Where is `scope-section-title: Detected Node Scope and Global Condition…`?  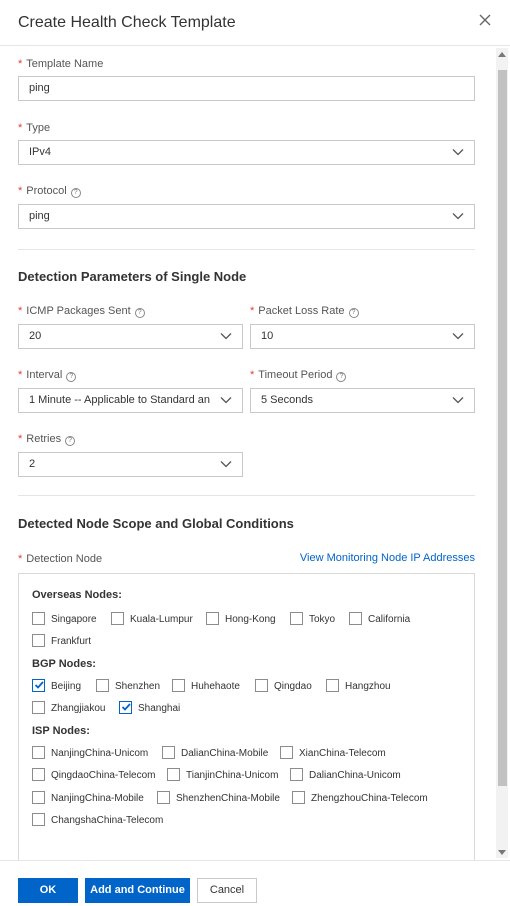 scope-section-title: Detected Node Scope and Global Condition… is located at coordinates (156, 523).